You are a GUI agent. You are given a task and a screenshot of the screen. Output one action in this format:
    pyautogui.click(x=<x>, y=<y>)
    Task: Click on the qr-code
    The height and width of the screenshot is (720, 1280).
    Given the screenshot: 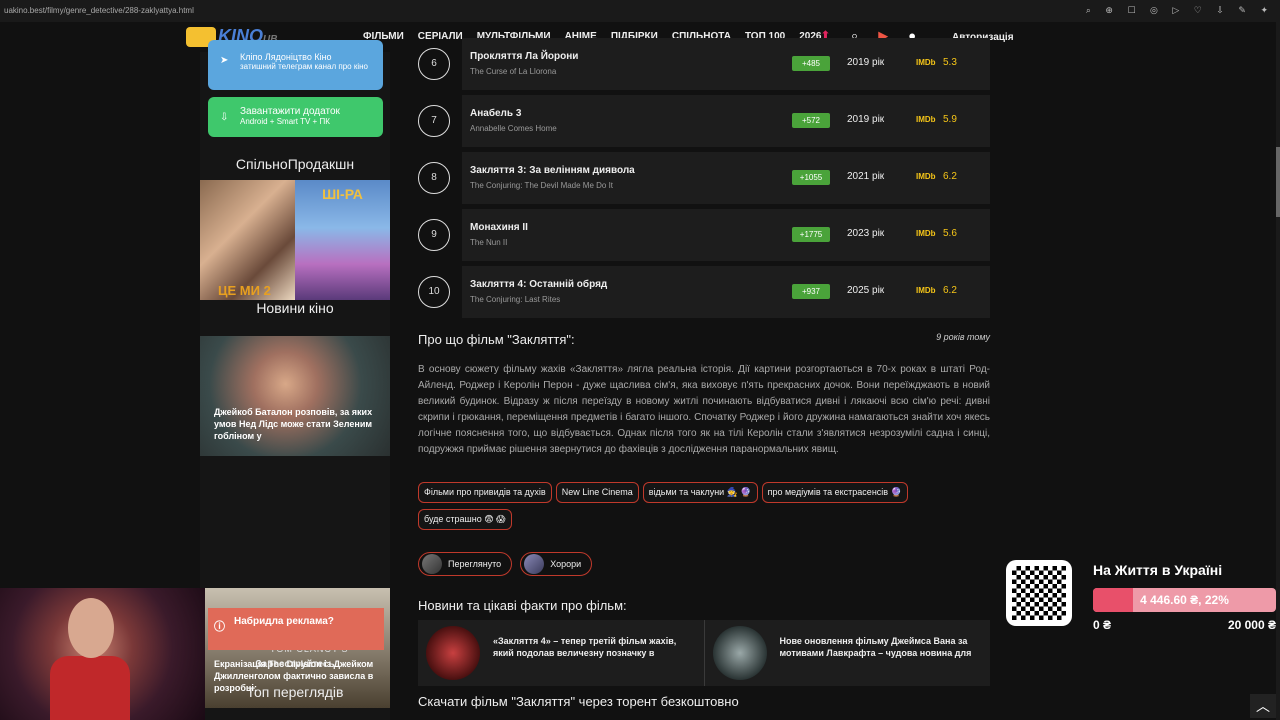 What is the action you would take?
    pyautogui.click(x=1039, y=593)
    